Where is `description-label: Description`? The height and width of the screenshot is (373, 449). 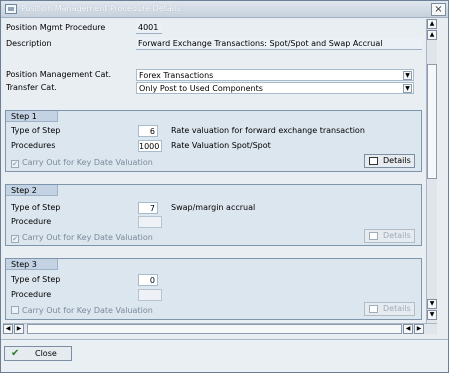 description-label: Description is located at coordinates (29, 43).